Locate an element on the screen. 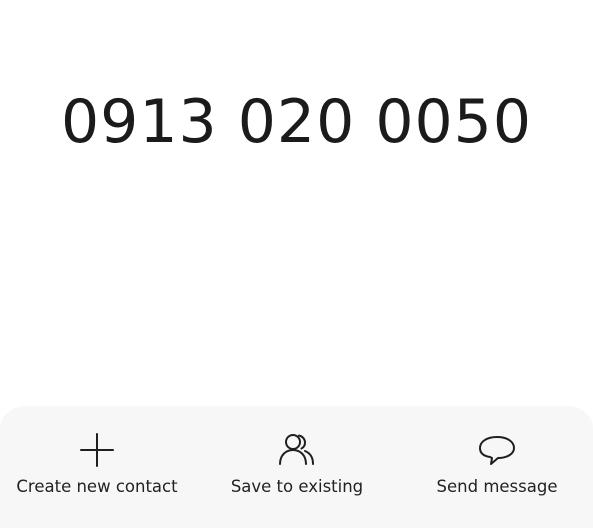  create-new-contact-button: Create new contact is located at coordinates (98, 461).